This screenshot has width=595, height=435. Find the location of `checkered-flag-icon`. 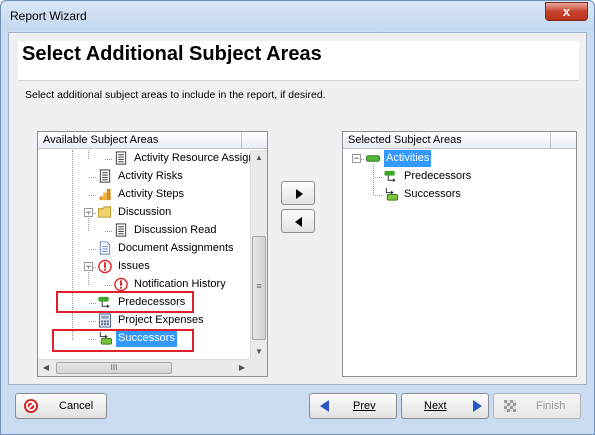

checkered-flag-icon is located at coordinates (510, 406).